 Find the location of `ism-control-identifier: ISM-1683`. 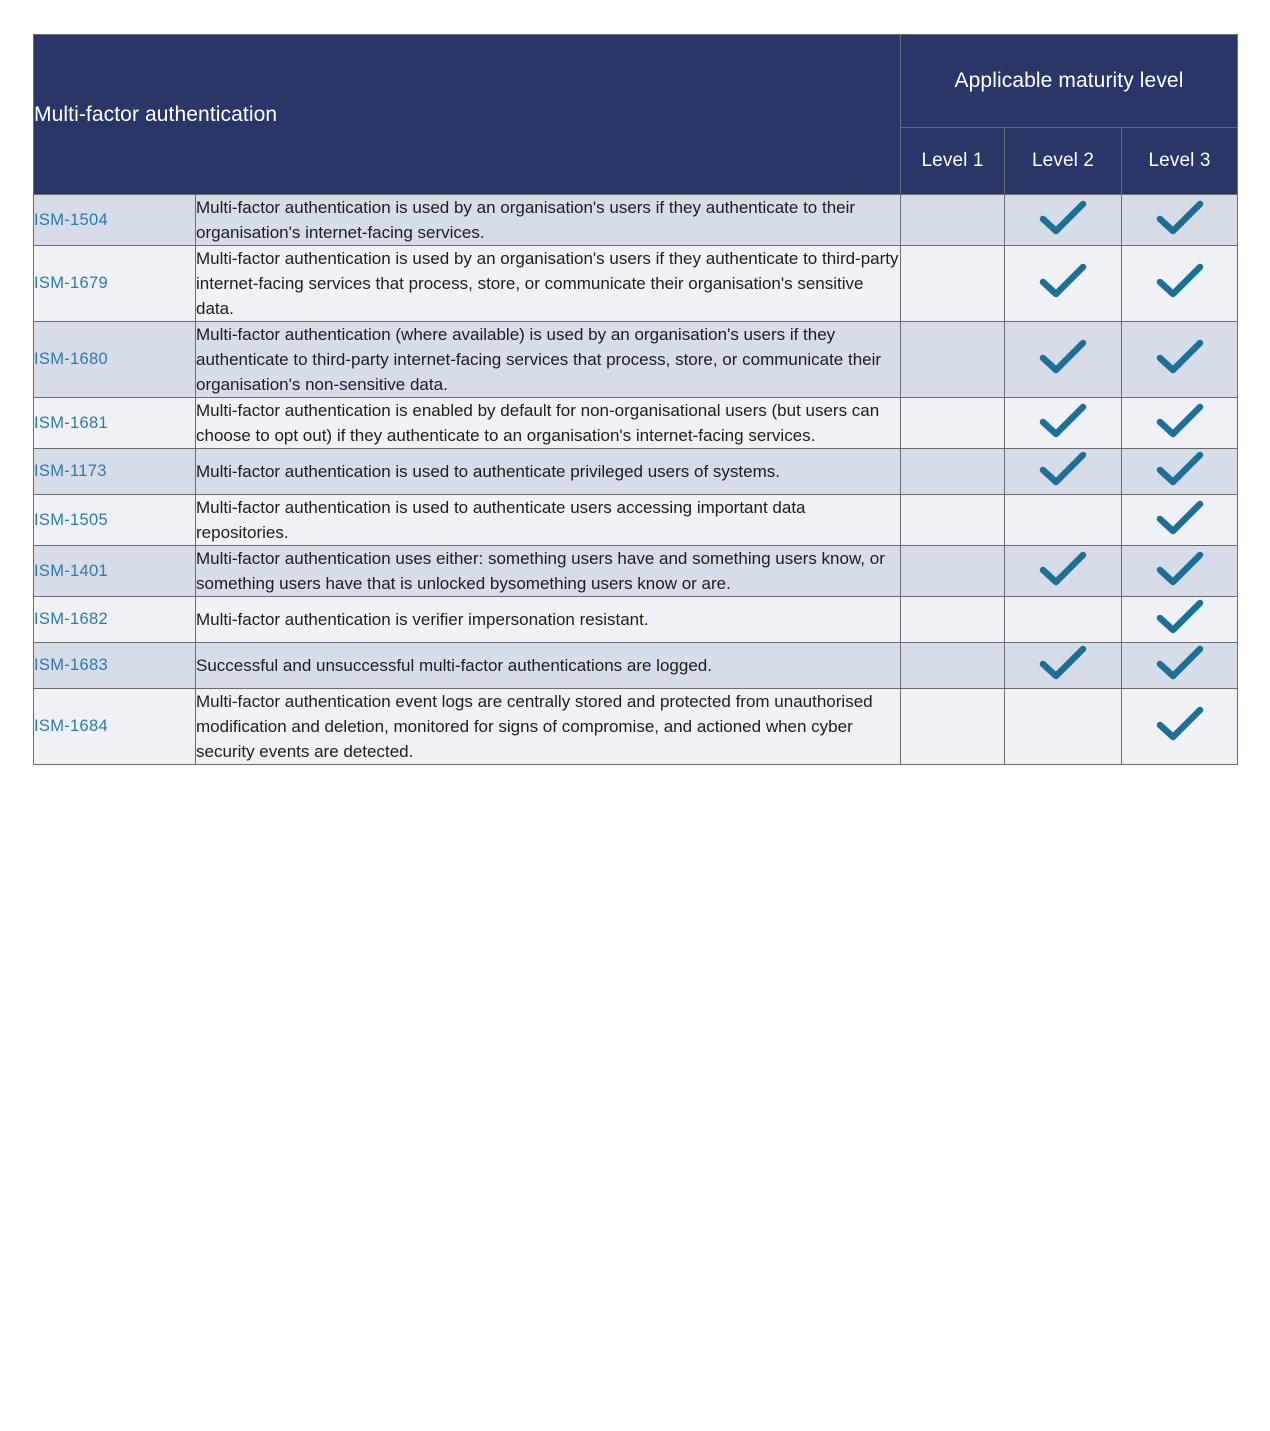

ism-control-identifier: ISM-1683 is located at coordinates (114, 665).